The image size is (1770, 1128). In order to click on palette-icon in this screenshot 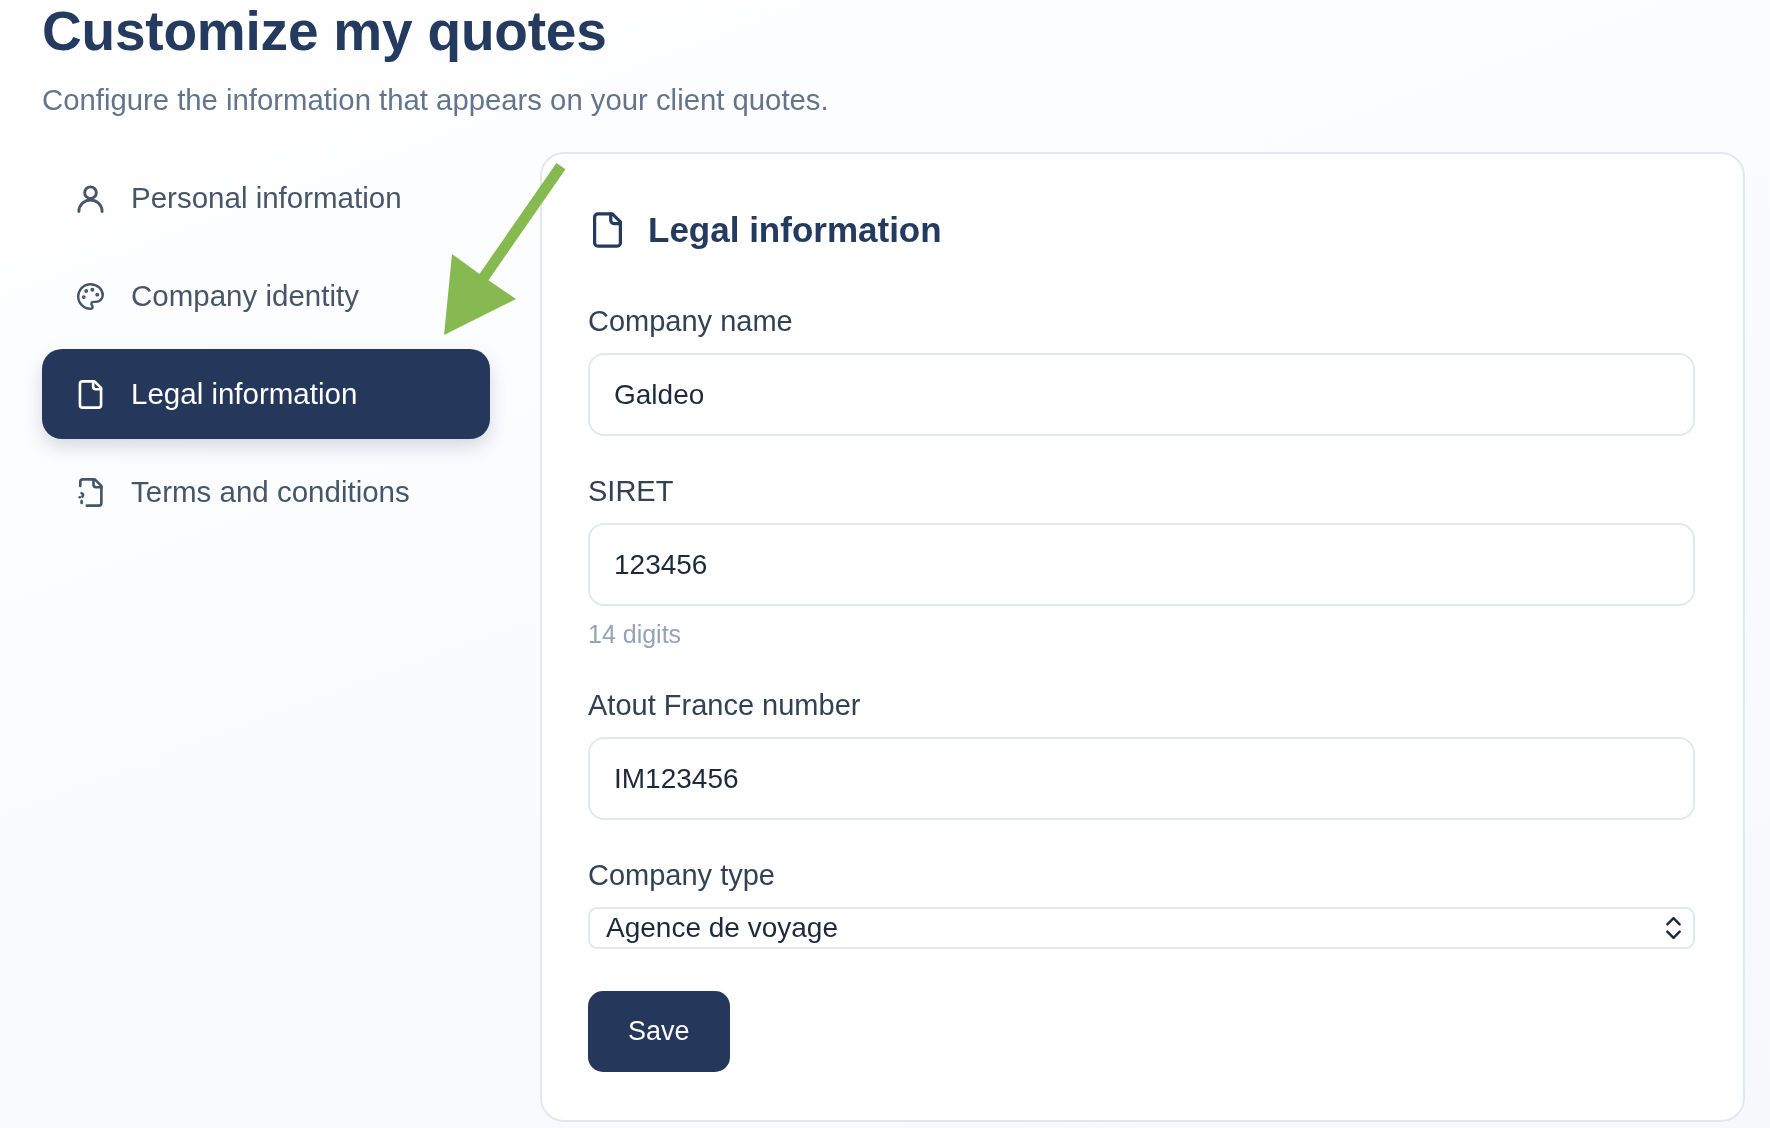, I will do `click(90, 296)`.